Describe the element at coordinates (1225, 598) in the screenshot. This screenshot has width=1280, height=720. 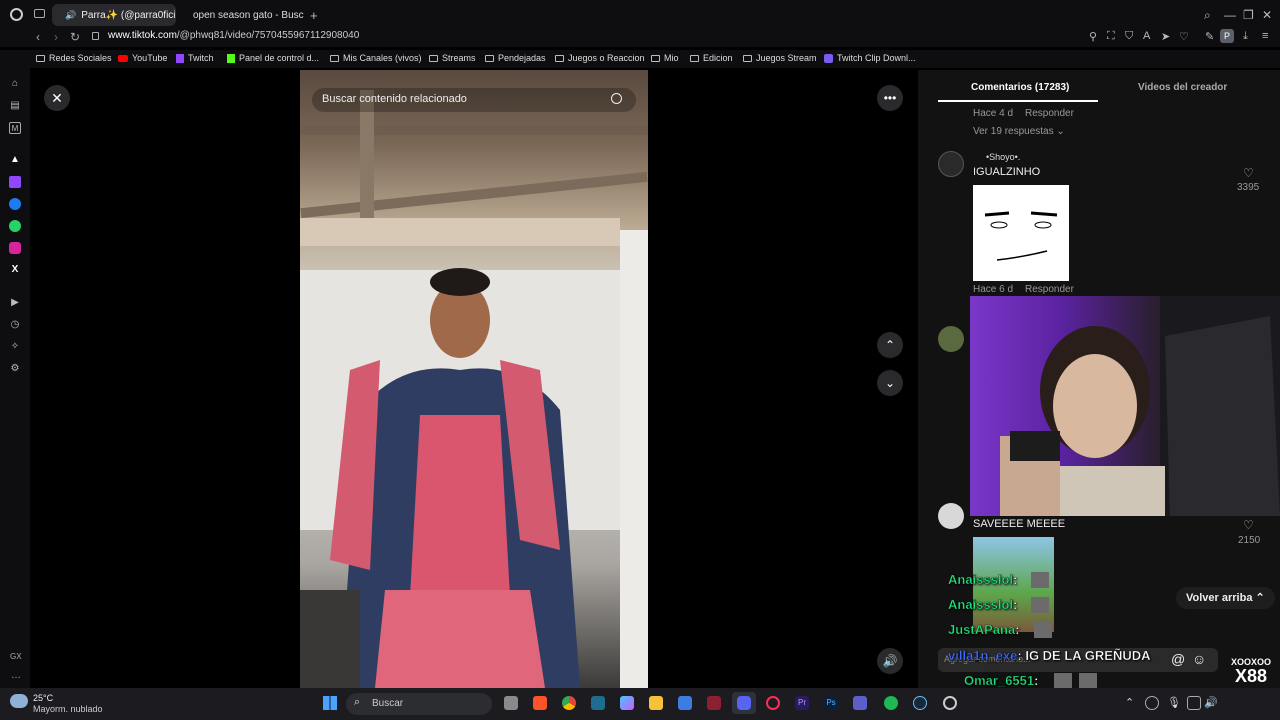
I see `back-to-top-button: Volver arriba ⌃` at that location.